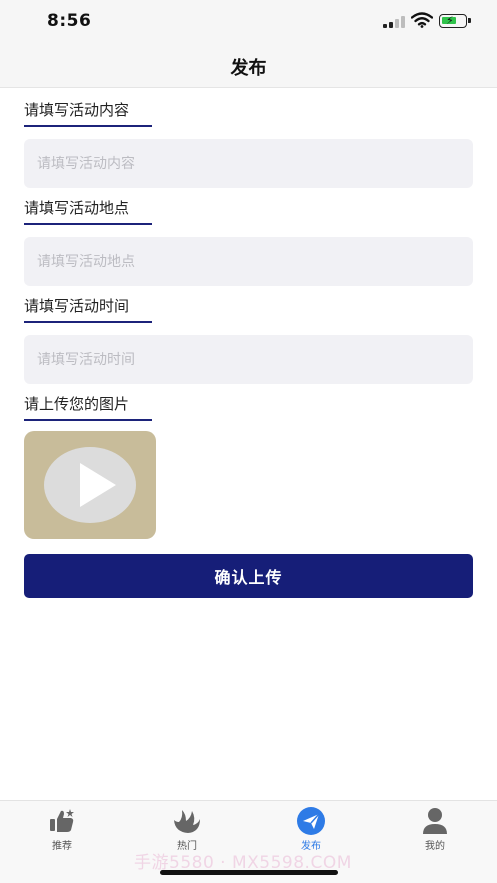  I want to click on bird-icon, so click(187, 821).